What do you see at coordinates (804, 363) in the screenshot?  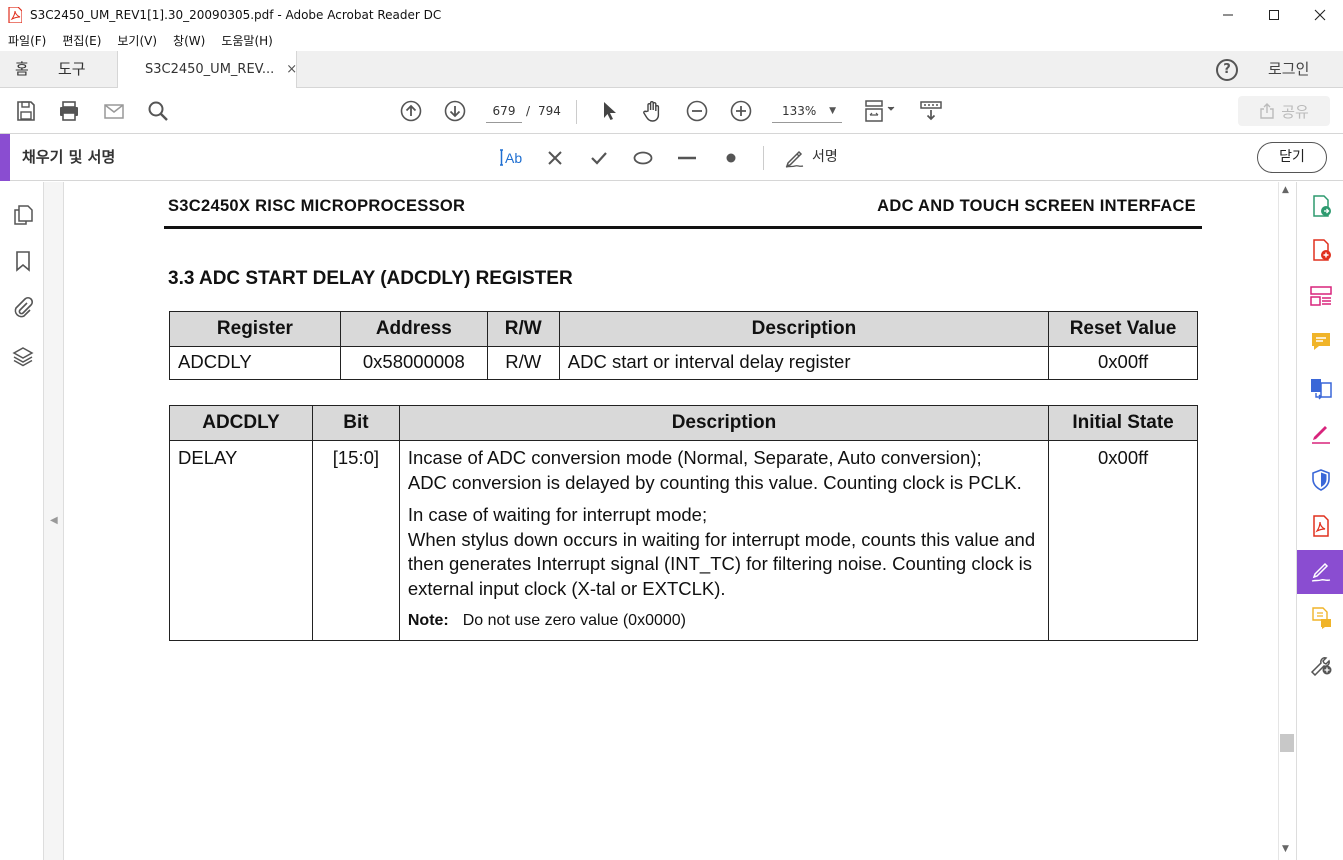 I see `description-cell: ADC start or interval delay register` at bounding box center [804, 363].